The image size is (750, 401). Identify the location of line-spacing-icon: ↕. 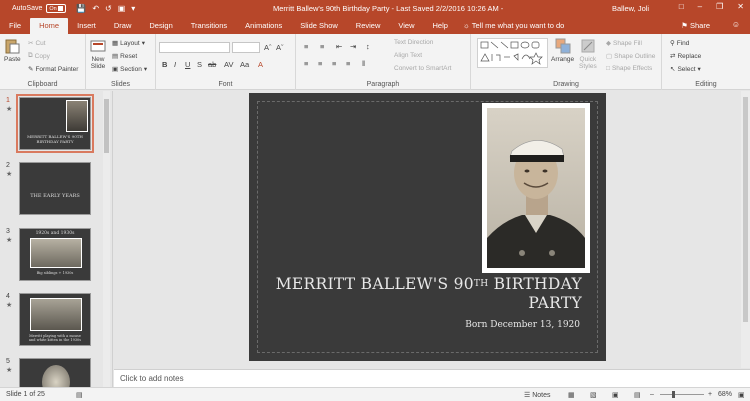
(368, 46).